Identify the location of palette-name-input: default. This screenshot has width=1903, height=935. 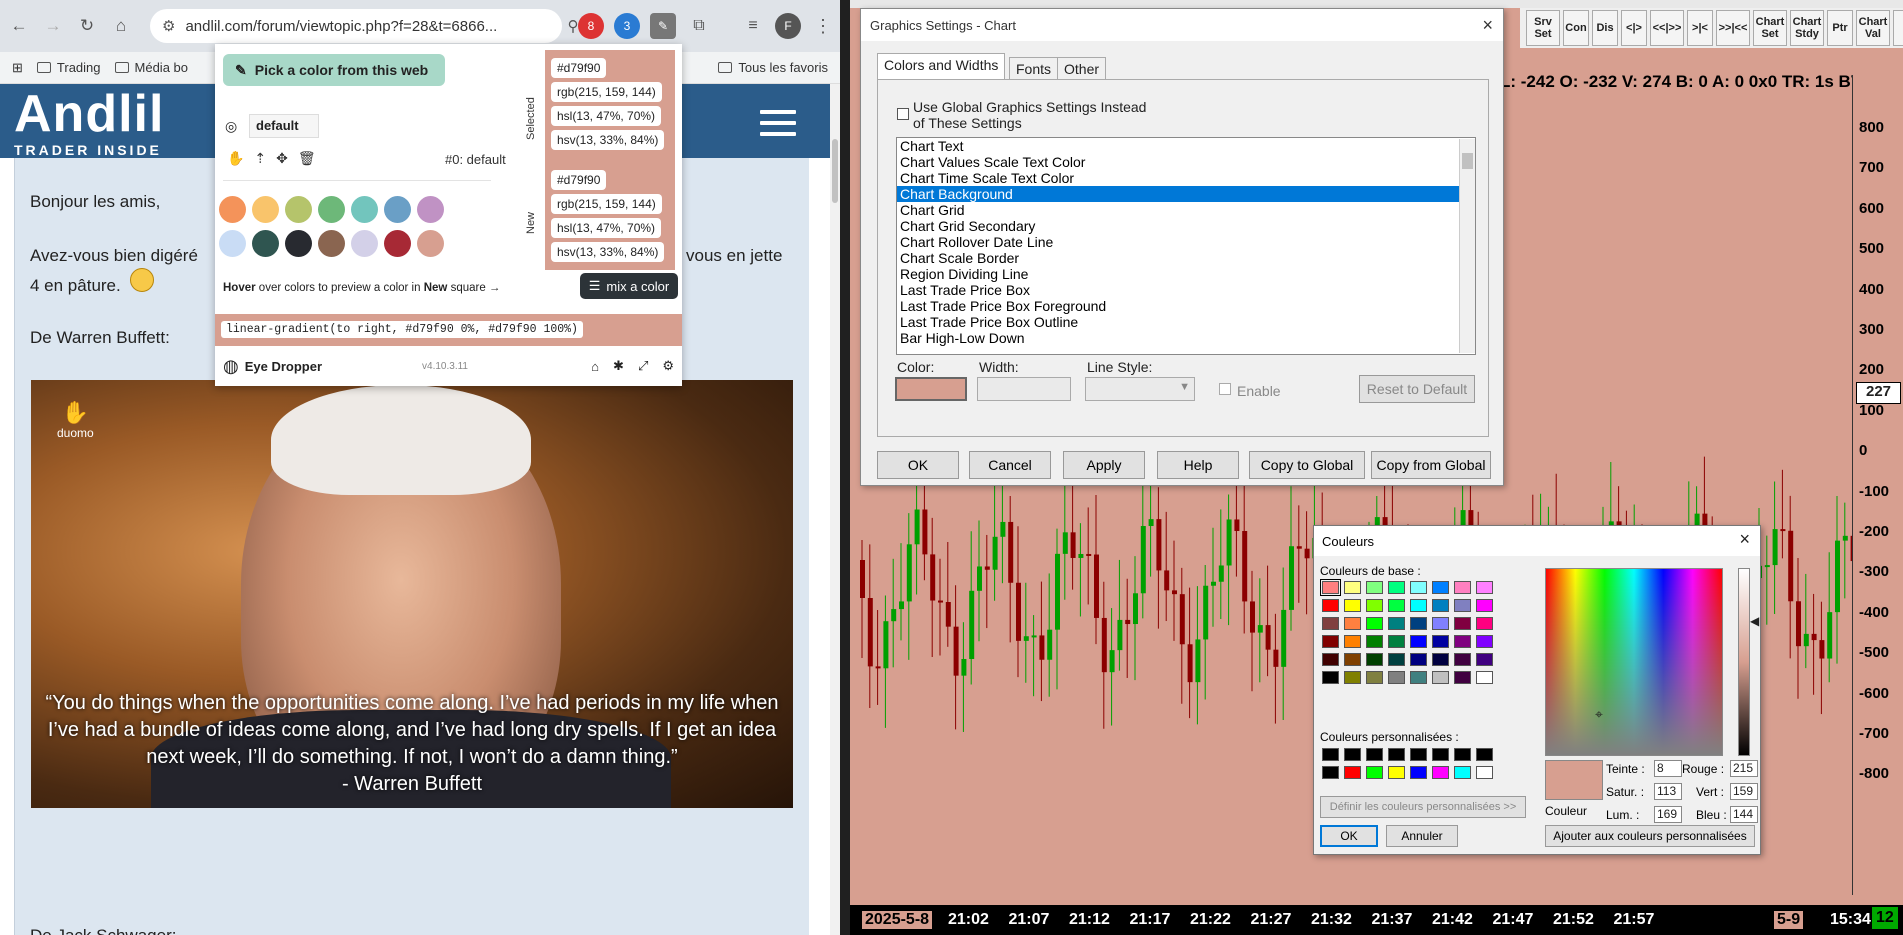
(284, 126).